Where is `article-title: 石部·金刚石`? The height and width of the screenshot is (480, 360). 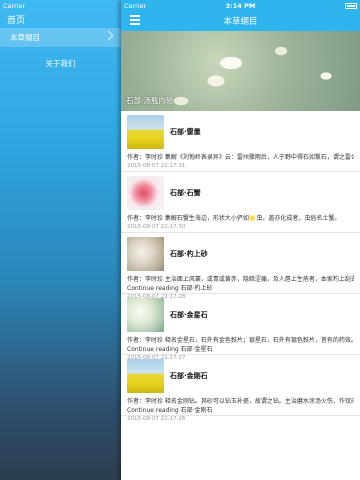 article-title: 石部·金刚石 is located at coordinates (189, 376).